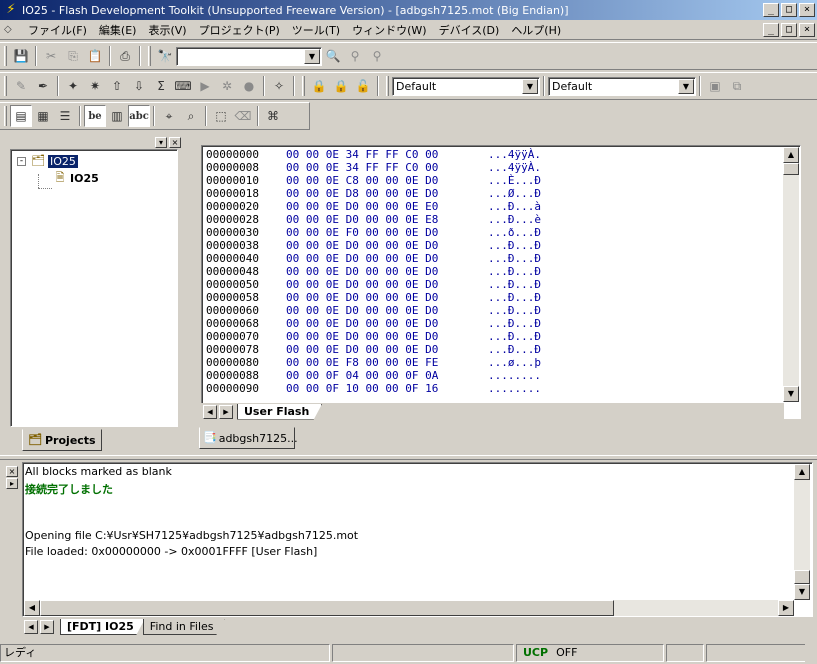  I want to click on eraser-icon: ⌫, so click(243, 116).